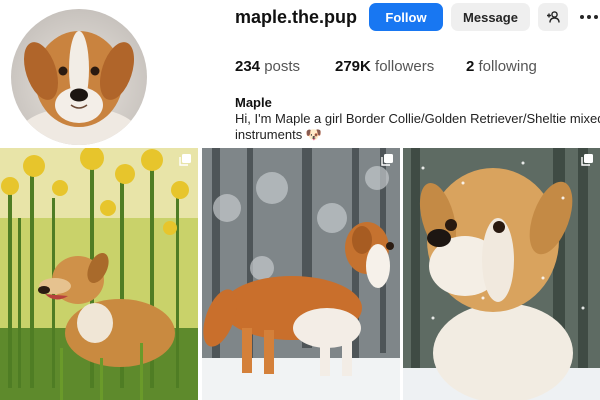 Image resolution: width=600 pixels, height=400 pixels. I want to click on add-person-icon, so click(553, 17).